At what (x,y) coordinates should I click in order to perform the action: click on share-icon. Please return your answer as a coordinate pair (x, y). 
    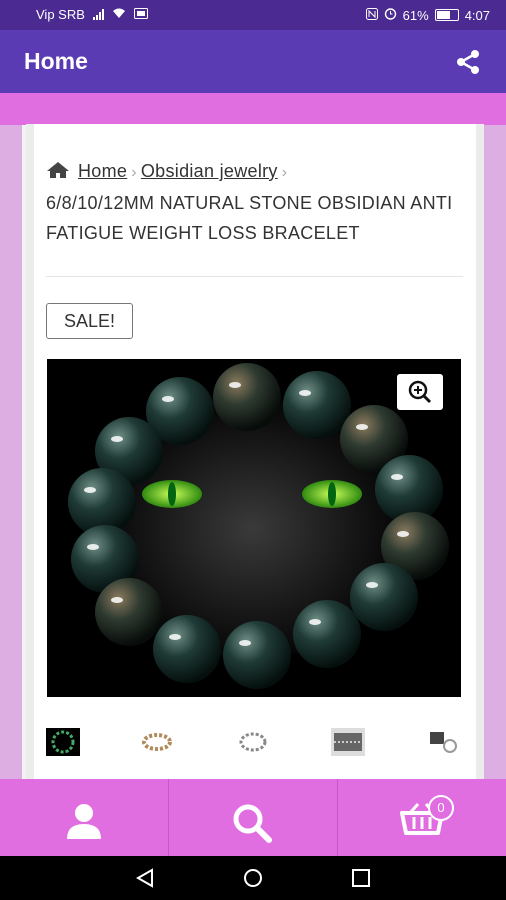
    Looking at the image, I should click on (468, 62).